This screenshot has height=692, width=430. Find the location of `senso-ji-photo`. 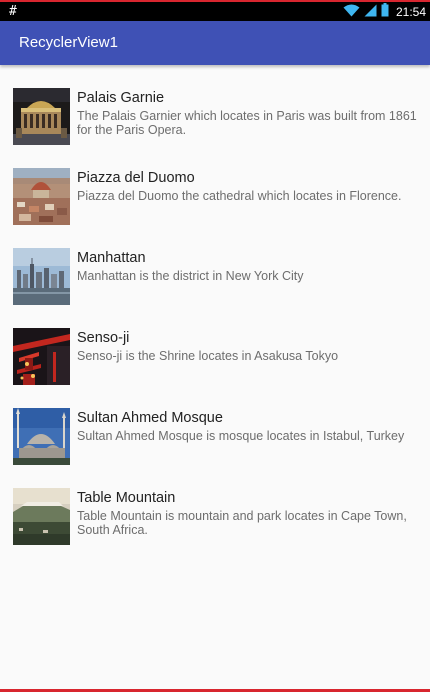

senso-ji-photo is located at coordinates (41, 356).